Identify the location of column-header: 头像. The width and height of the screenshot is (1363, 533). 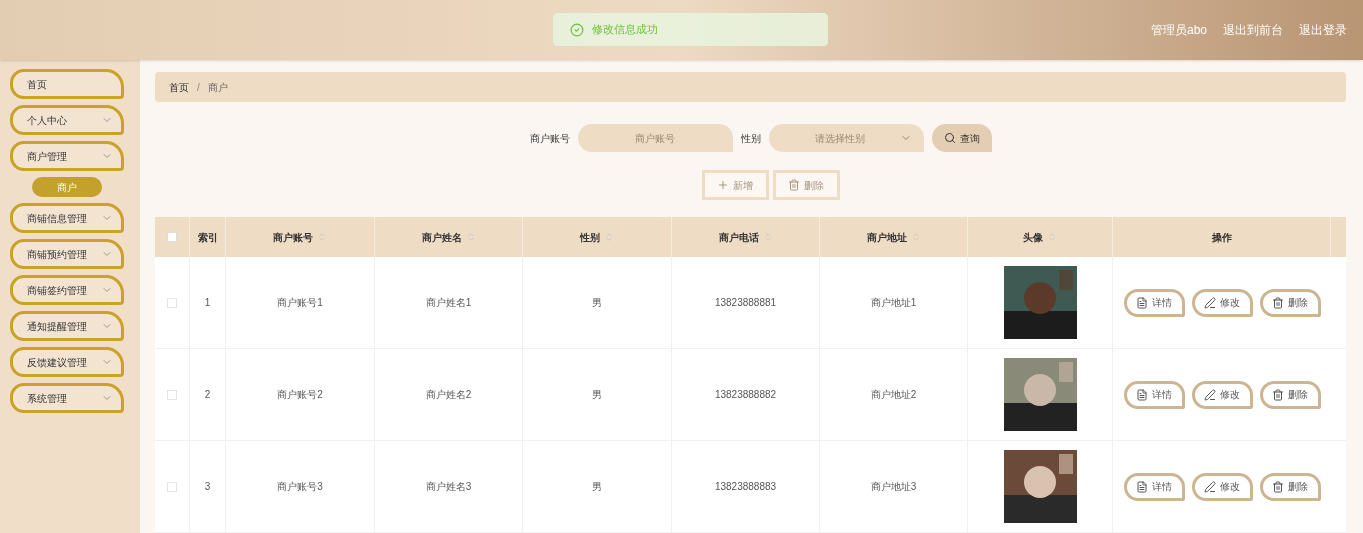
(1033, 237).